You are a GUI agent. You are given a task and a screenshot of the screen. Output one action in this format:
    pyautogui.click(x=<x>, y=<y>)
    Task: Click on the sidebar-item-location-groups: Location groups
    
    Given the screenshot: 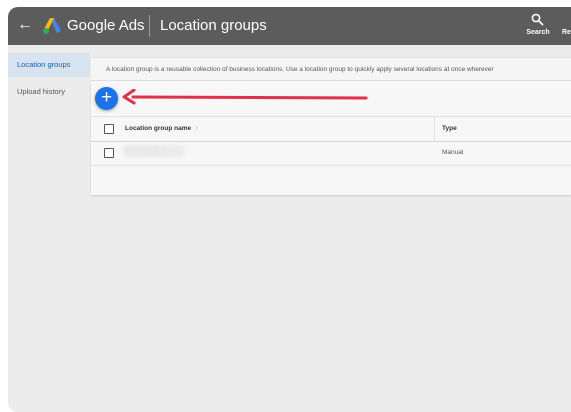 What is the action you would take?
    pyautogui.click(x=49, y=65)
    